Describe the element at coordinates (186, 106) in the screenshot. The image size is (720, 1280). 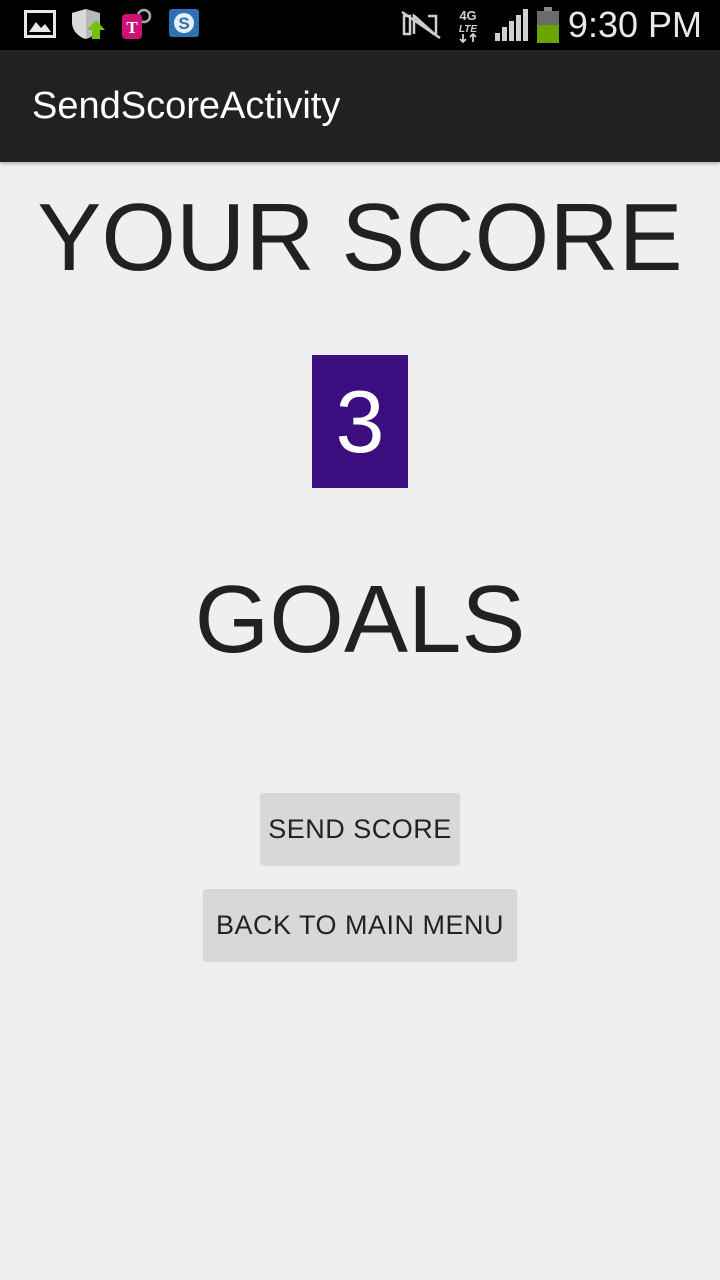
I see `activity-title: SendScoreActivity` at that location.